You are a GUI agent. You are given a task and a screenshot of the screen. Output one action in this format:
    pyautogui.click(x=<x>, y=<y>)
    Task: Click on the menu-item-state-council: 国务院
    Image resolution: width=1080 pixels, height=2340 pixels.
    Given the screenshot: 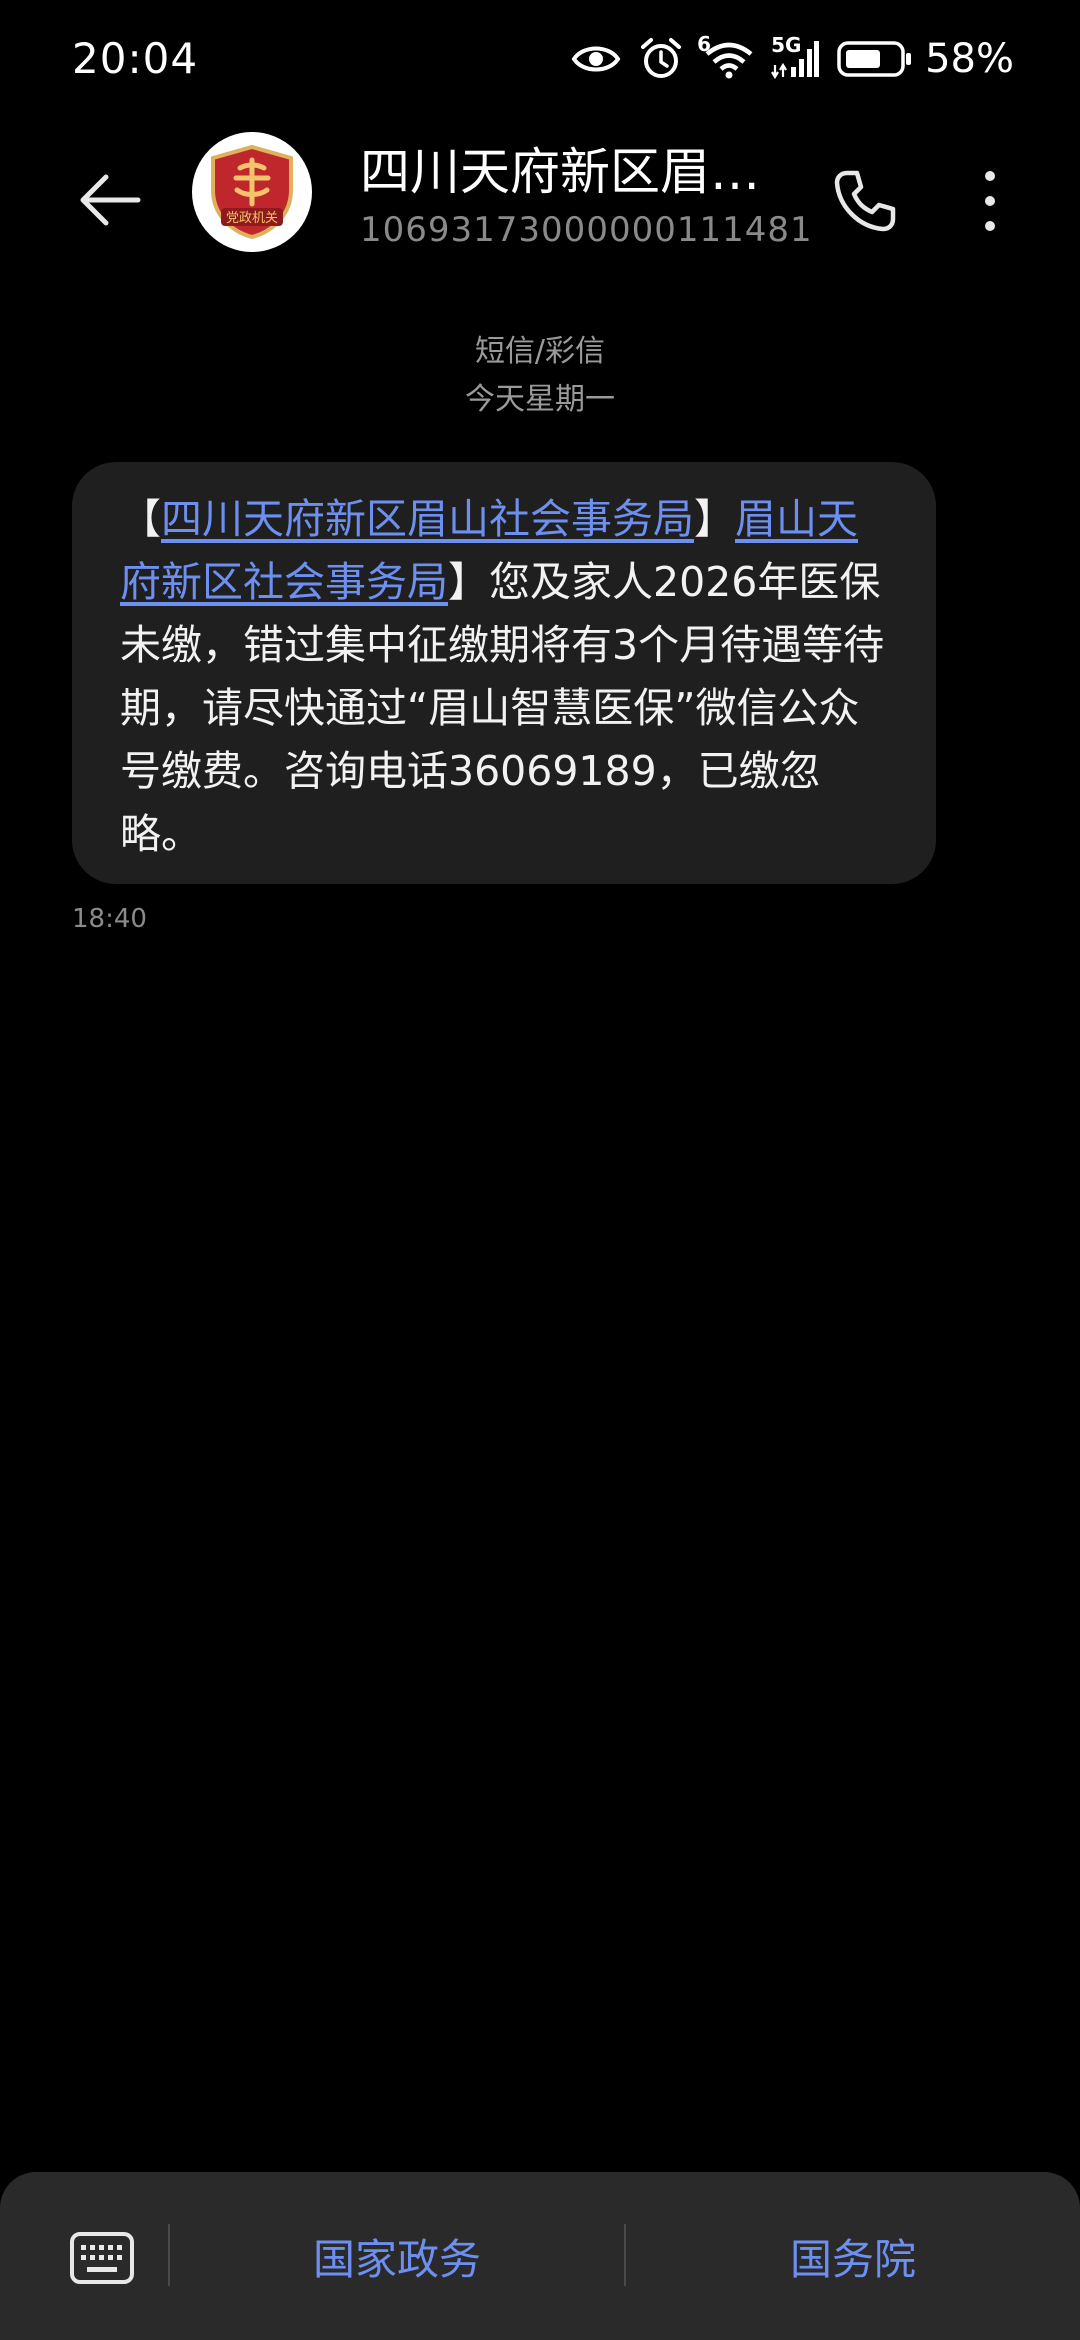 What is the action you would take?
    pyautogui.click(x=853, y=2256)
    